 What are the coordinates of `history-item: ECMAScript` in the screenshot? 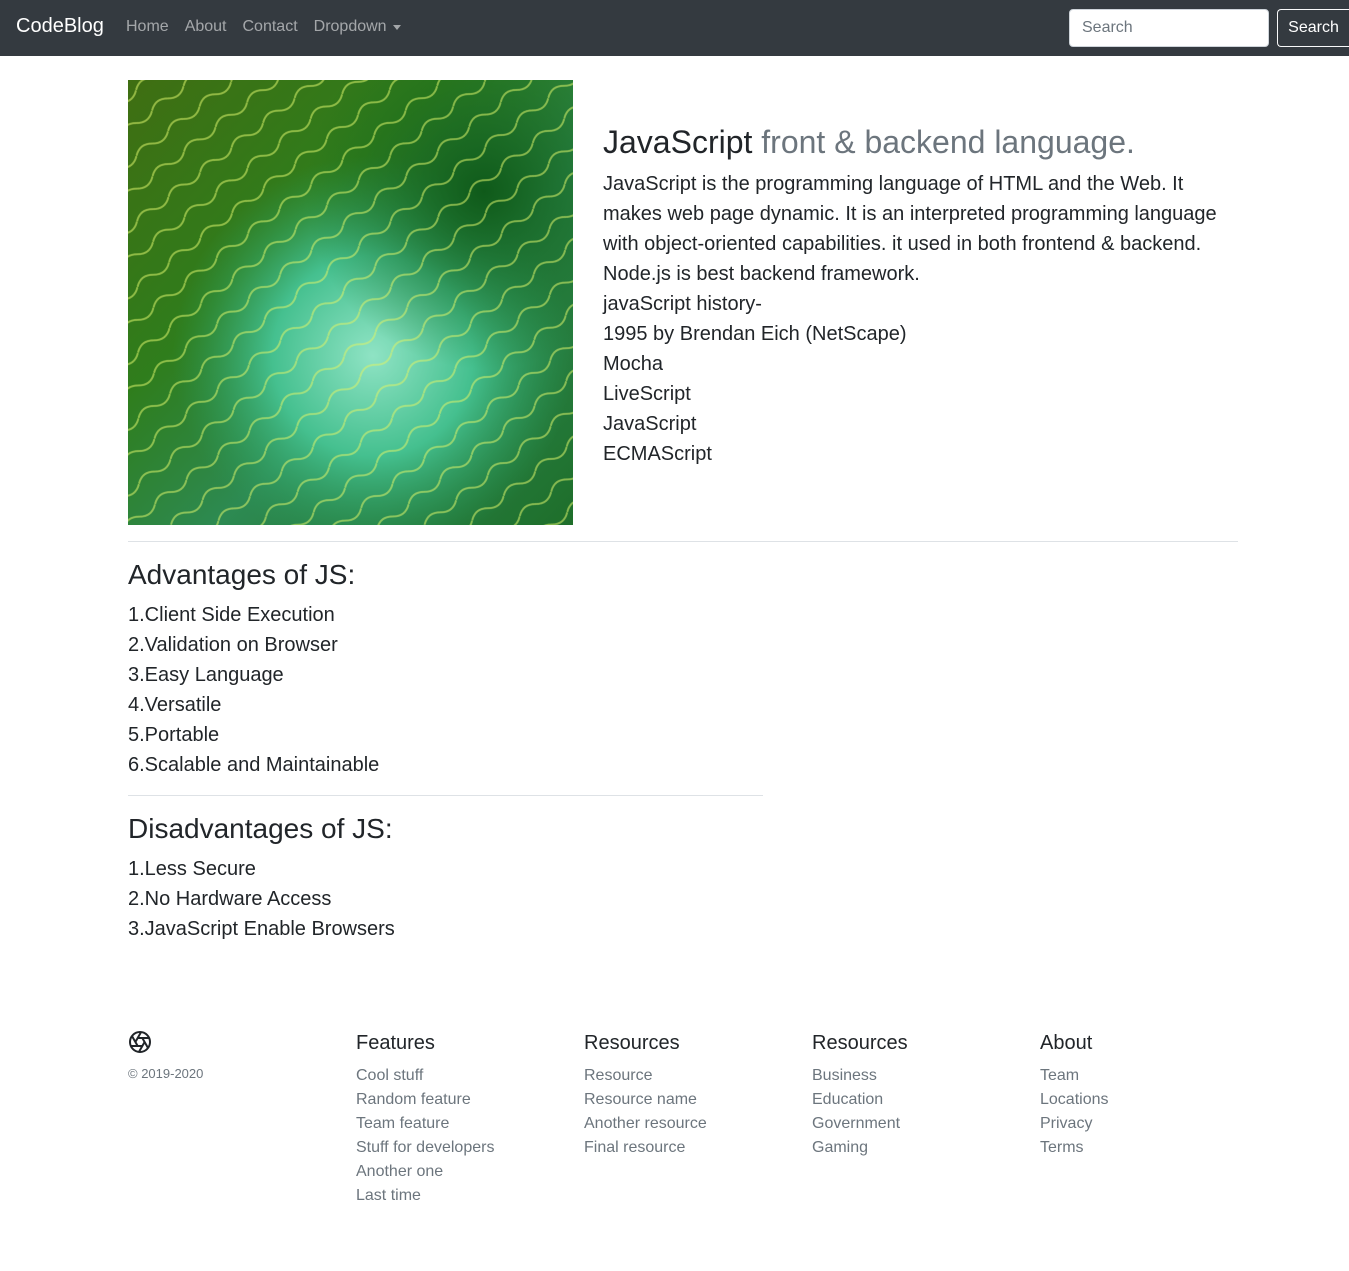 It's located at (657, 454).